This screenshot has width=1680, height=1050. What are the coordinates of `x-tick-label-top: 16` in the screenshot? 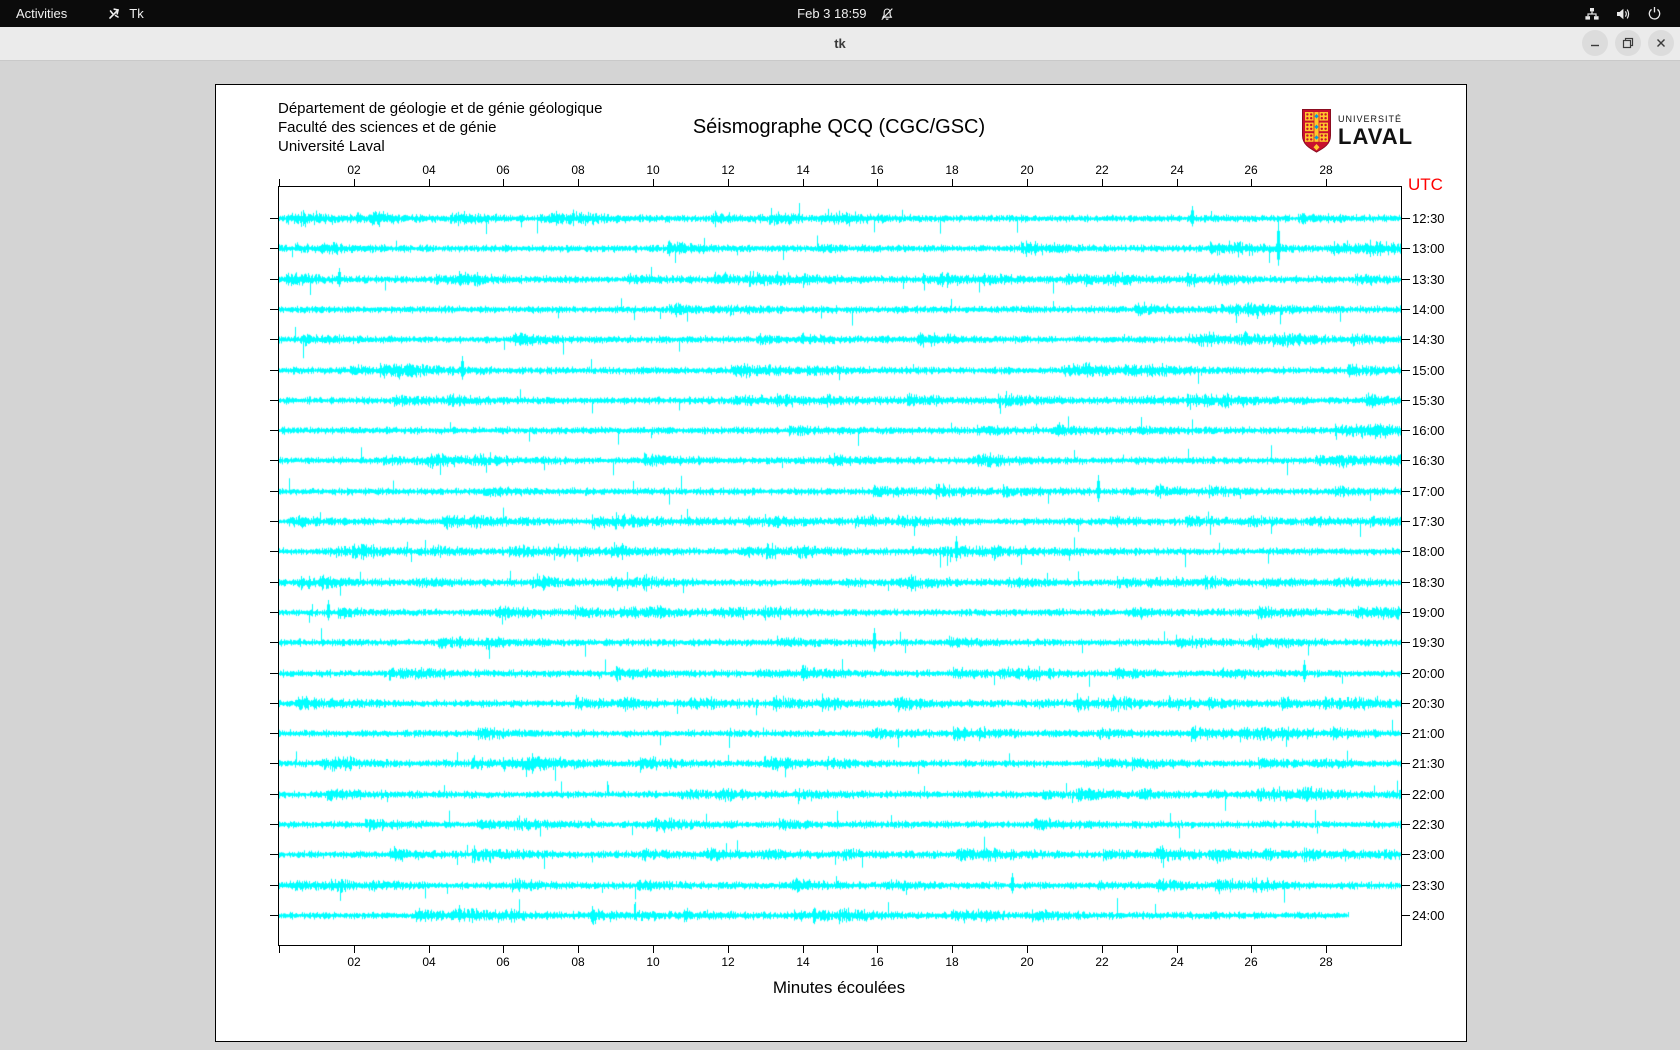 It's located at (877, 170).